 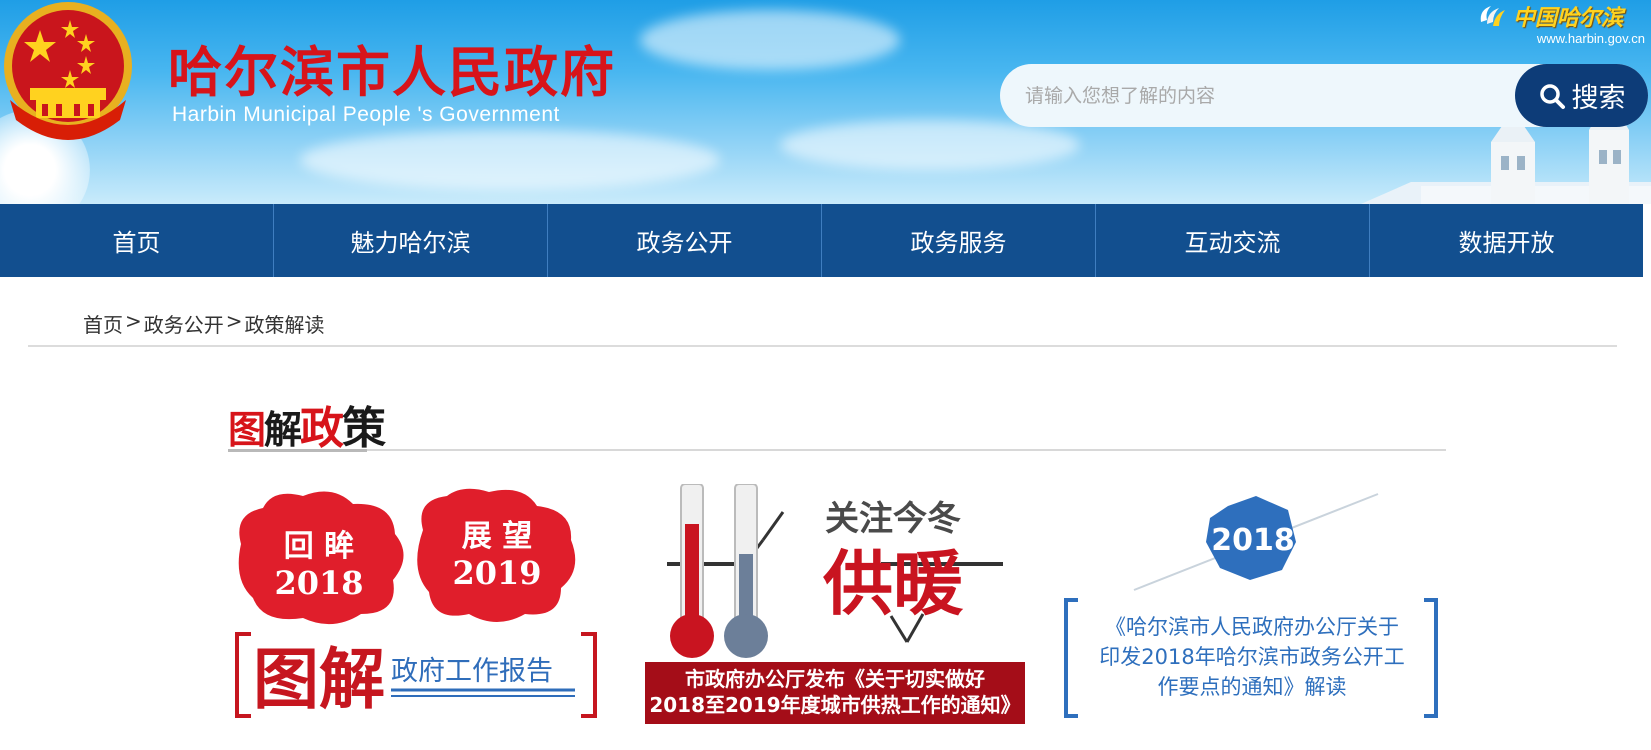 I want to click on site-title: 哈尔滨市人民政府, so click(x=392, y=72).